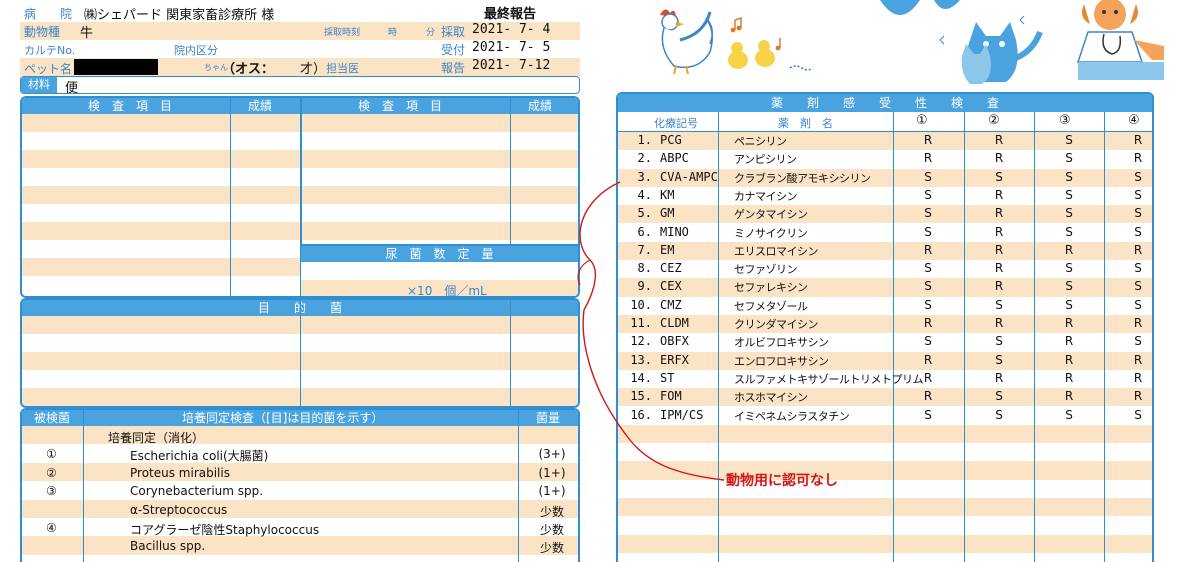  I want to click on drug-column-headers: 化療記号 薬 剤 名 ① ② ③ ④, so click(885, 121).